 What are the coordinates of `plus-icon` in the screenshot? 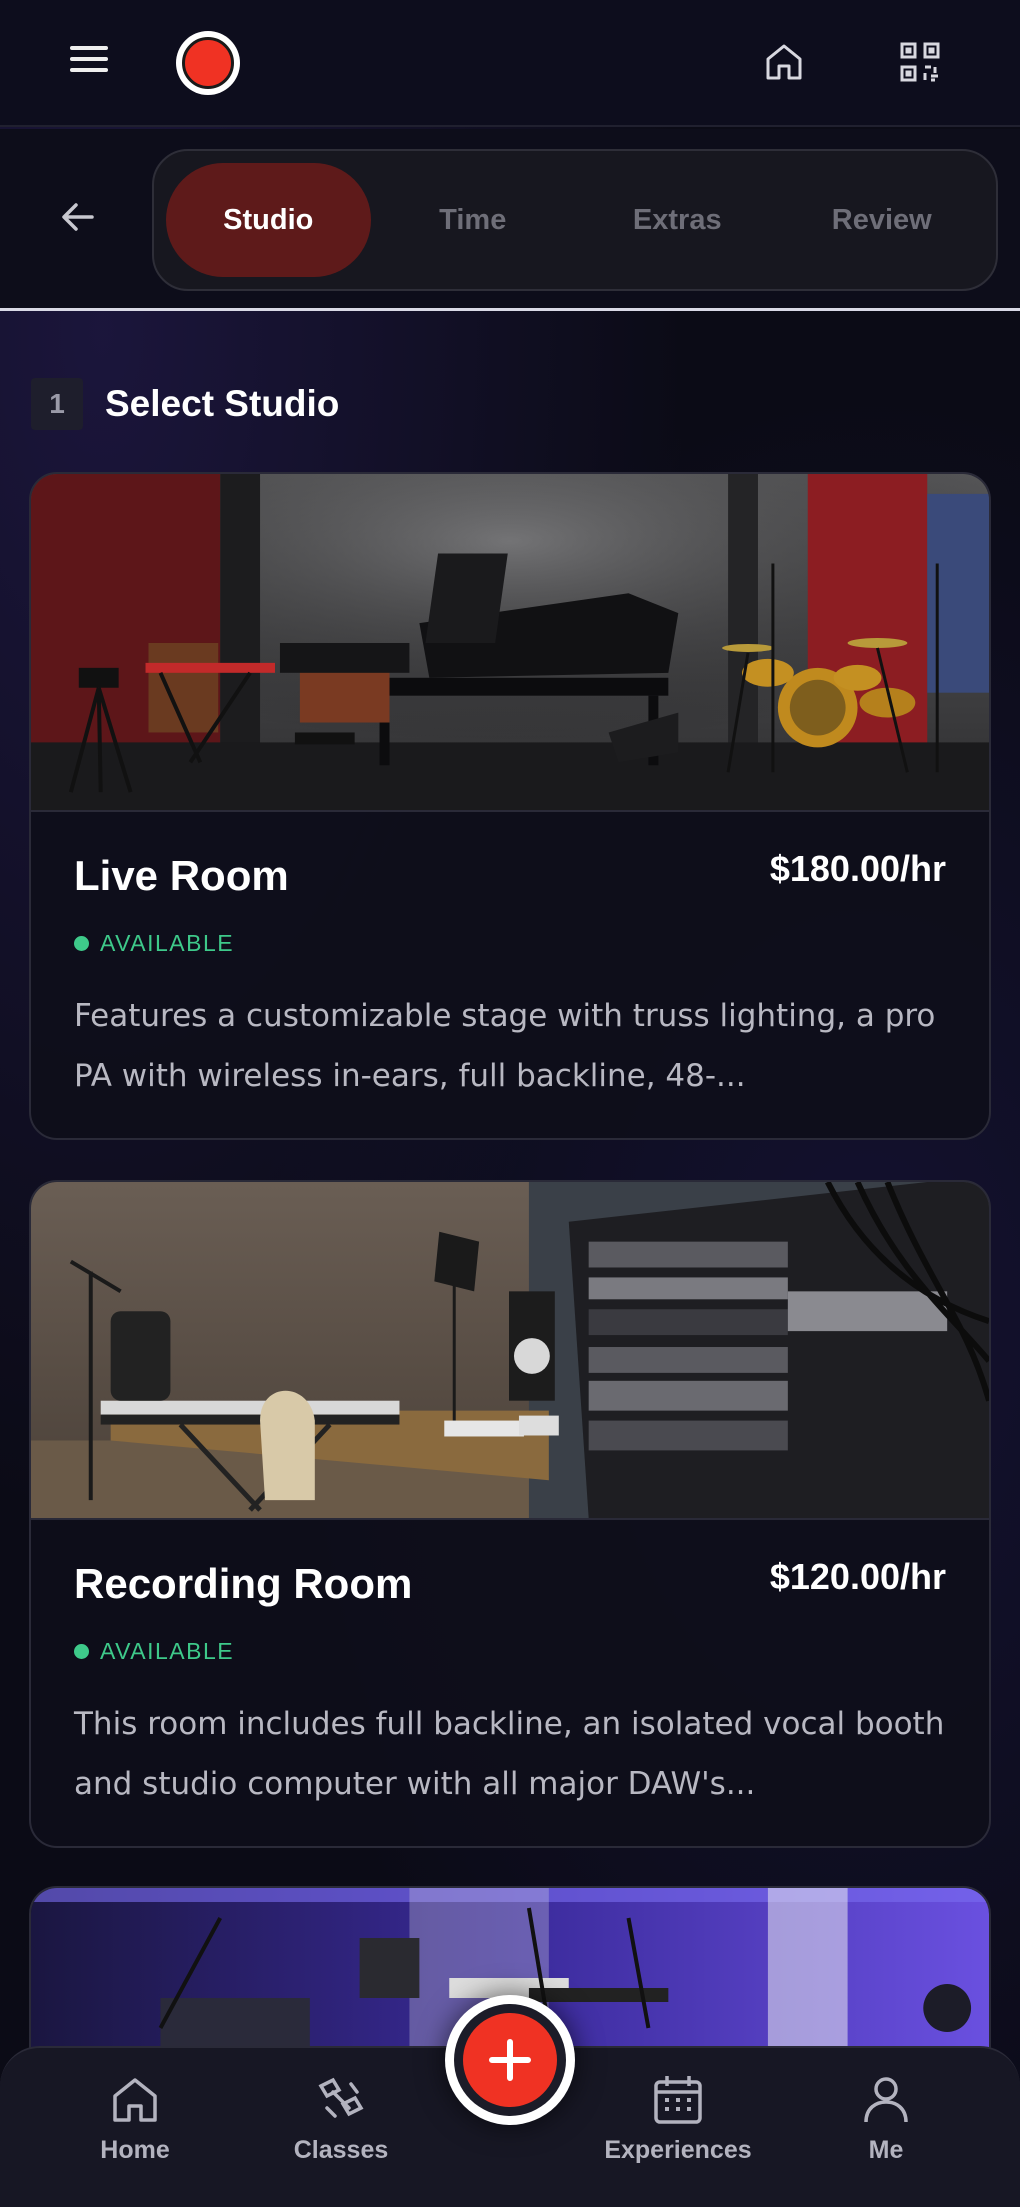 It's located at (510, 2060).